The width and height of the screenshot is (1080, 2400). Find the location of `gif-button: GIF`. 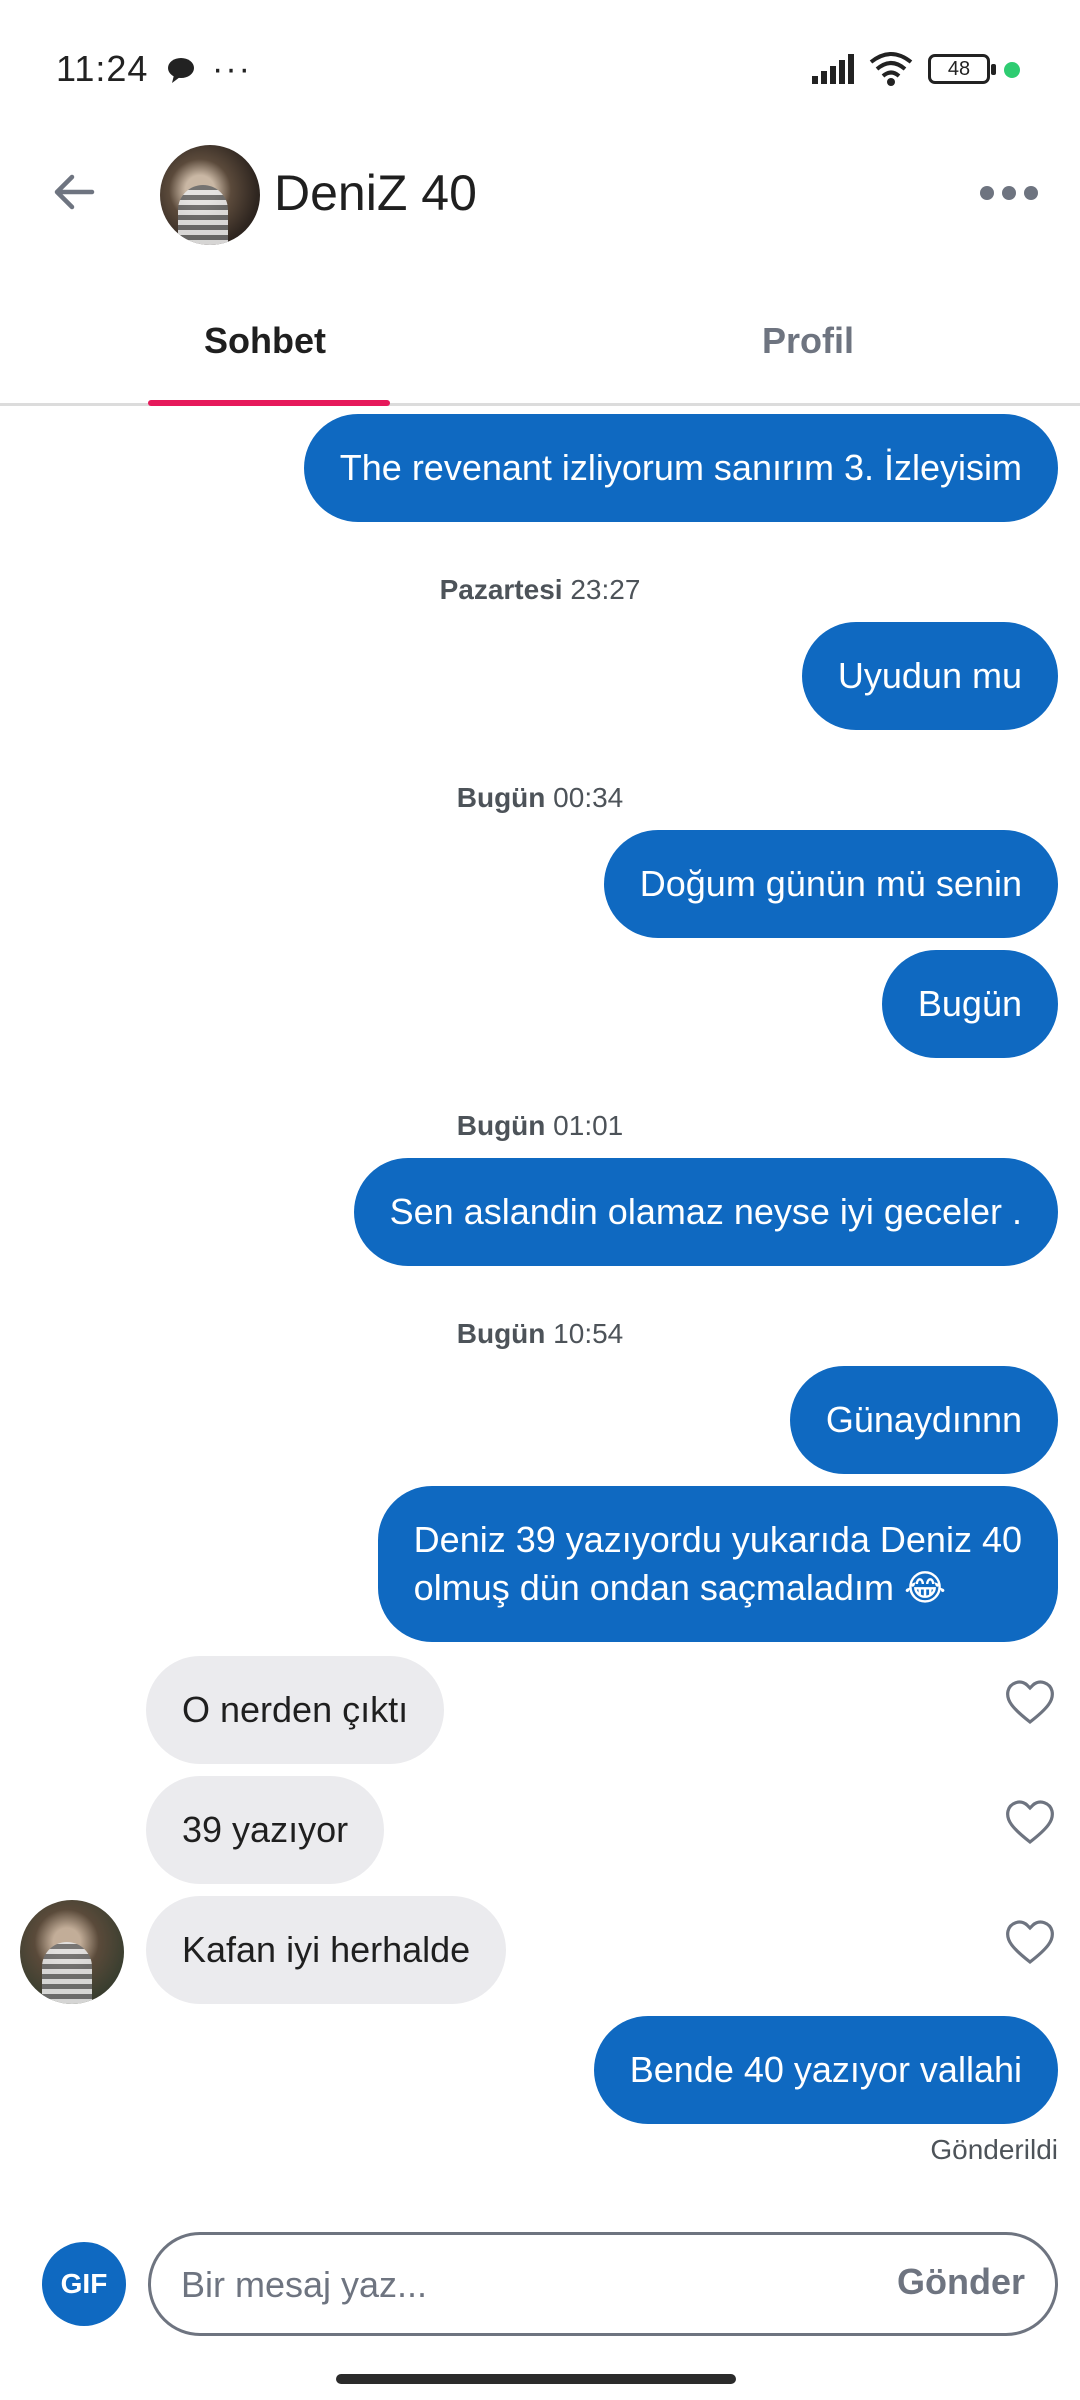

gif-button: GIF is located at coordinates (84, 2284).